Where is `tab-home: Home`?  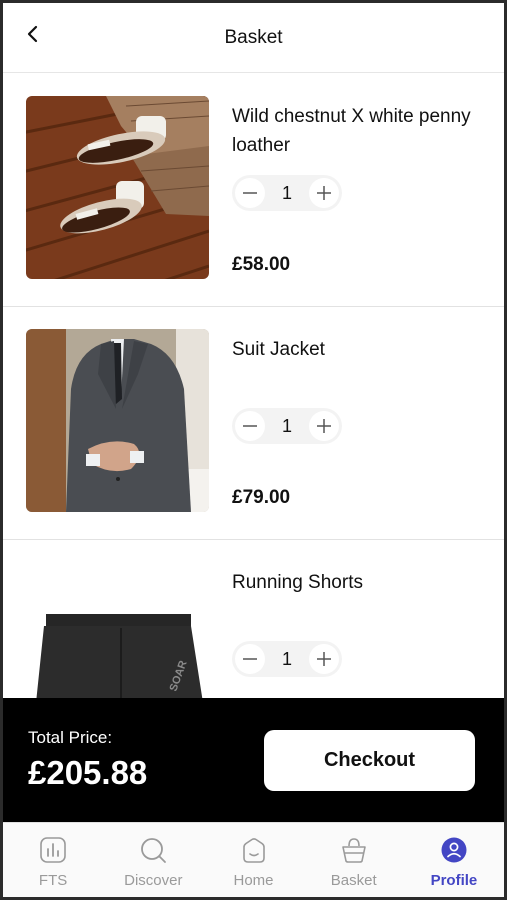 tab-home: Home is located at coordinates (253, 860).